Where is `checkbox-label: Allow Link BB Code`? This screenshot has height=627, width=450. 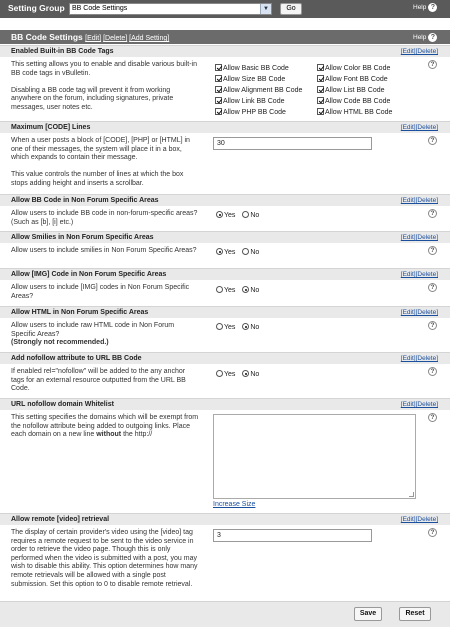 checkbox-label: Allow Link BB Code is located at coordinates (254, 101).